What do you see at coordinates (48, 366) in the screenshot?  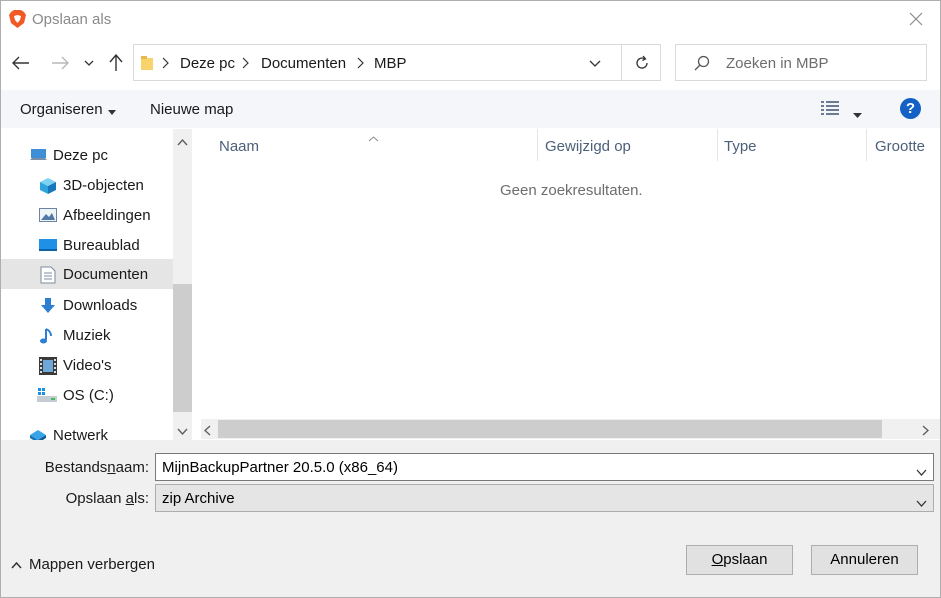 I see `video-icon` at bounding box center [48, 366].